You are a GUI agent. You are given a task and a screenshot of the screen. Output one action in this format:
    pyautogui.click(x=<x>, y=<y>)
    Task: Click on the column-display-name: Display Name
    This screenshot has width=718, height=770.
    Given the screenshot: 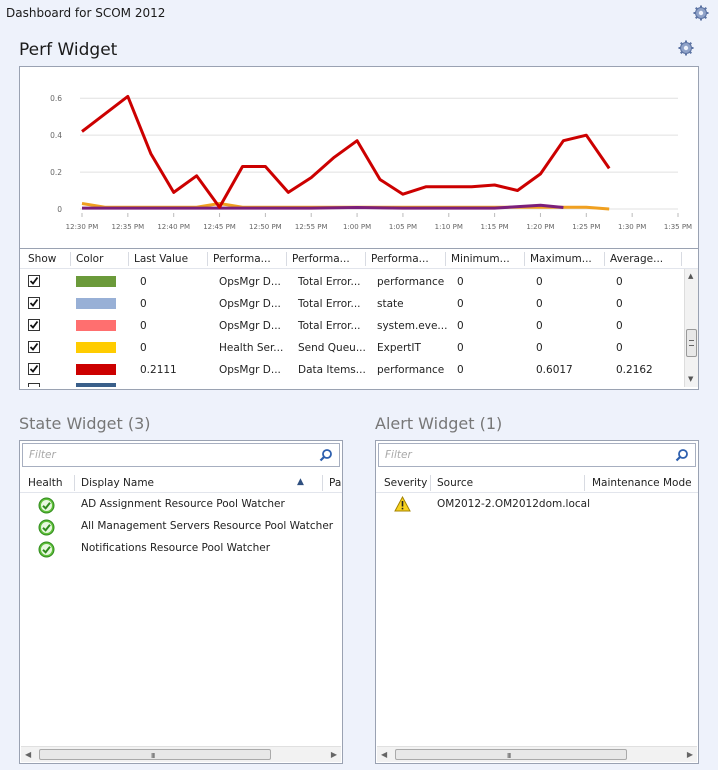 What is the action you would take?
    pyautogui.click(x=117, y=483)
    